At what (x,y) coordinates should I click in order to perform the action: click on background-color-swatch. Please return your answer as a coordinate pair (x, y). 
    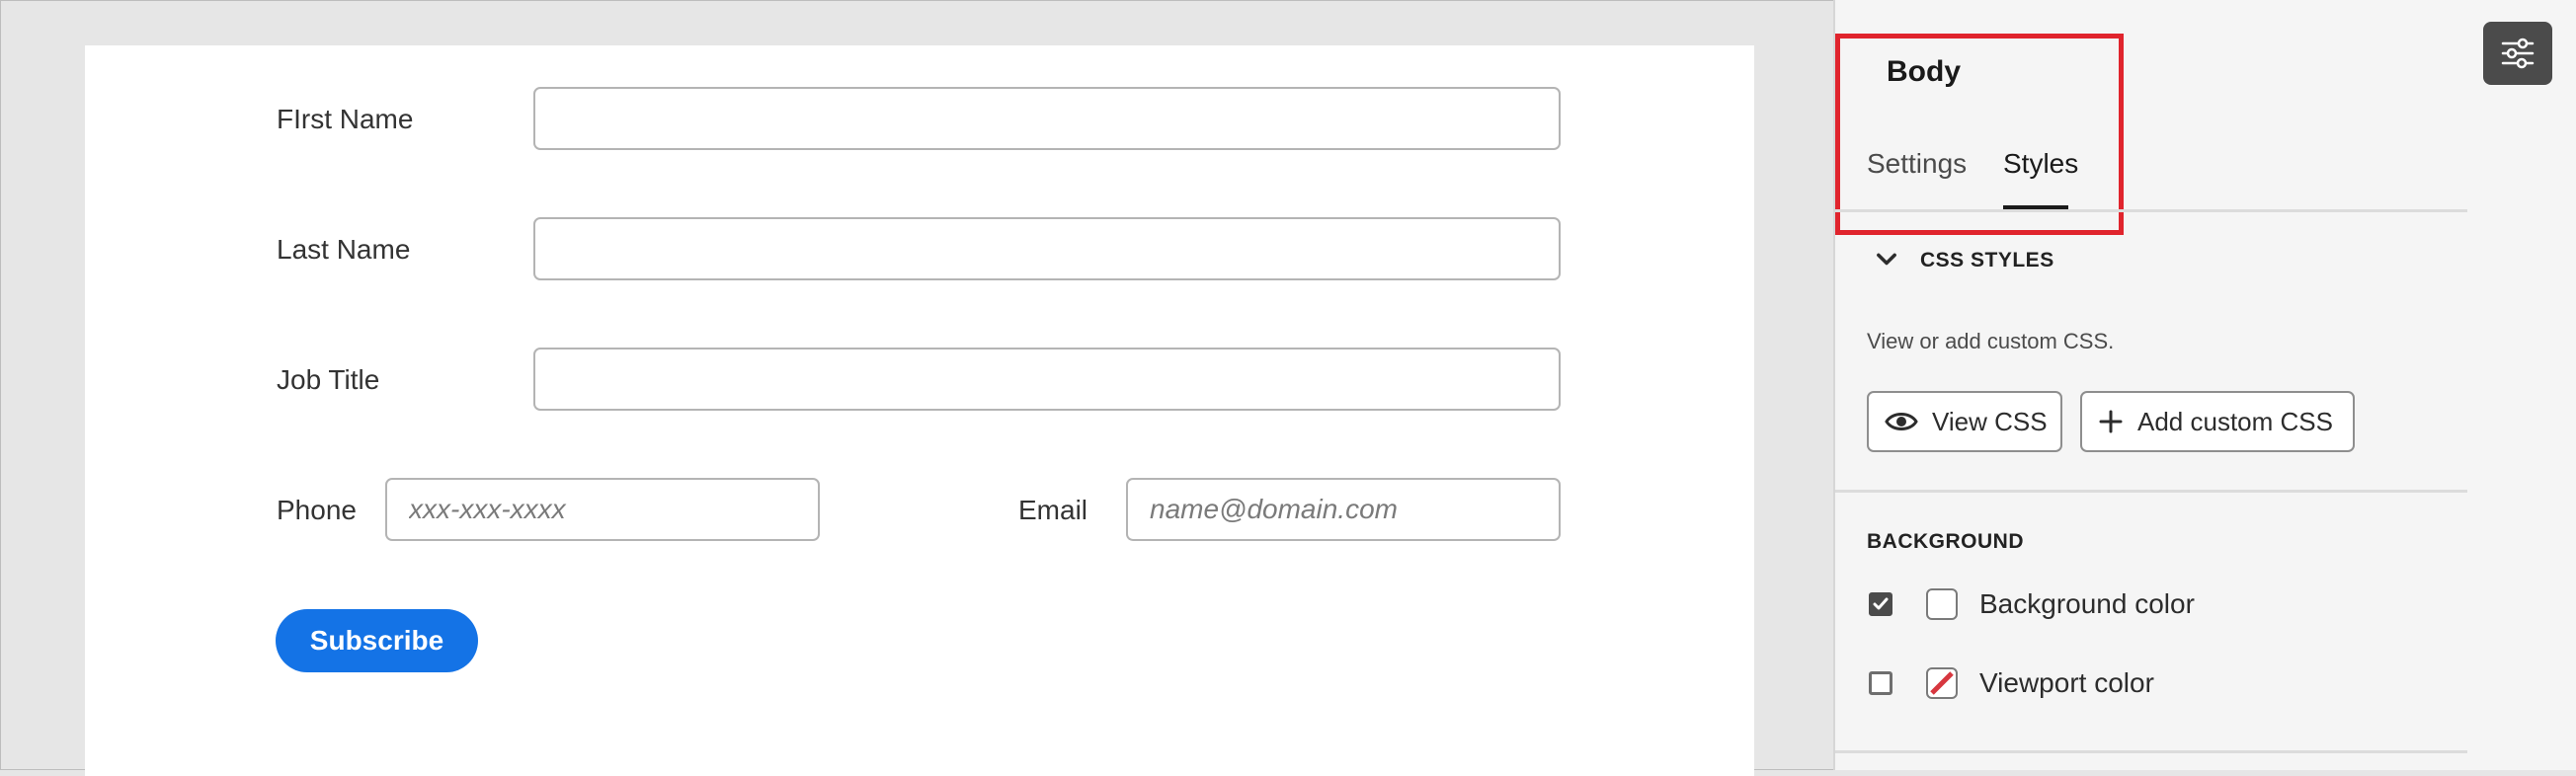
    Looking at the image, I should click on (1942, 604).